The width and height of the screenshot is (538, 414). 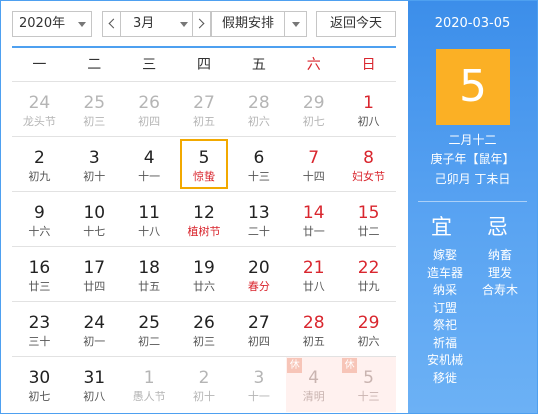 What do you see at coordinates (204, 219) in the screenshot?
I see `day-cell: 12 植树节` at bounding box center [204, 219].